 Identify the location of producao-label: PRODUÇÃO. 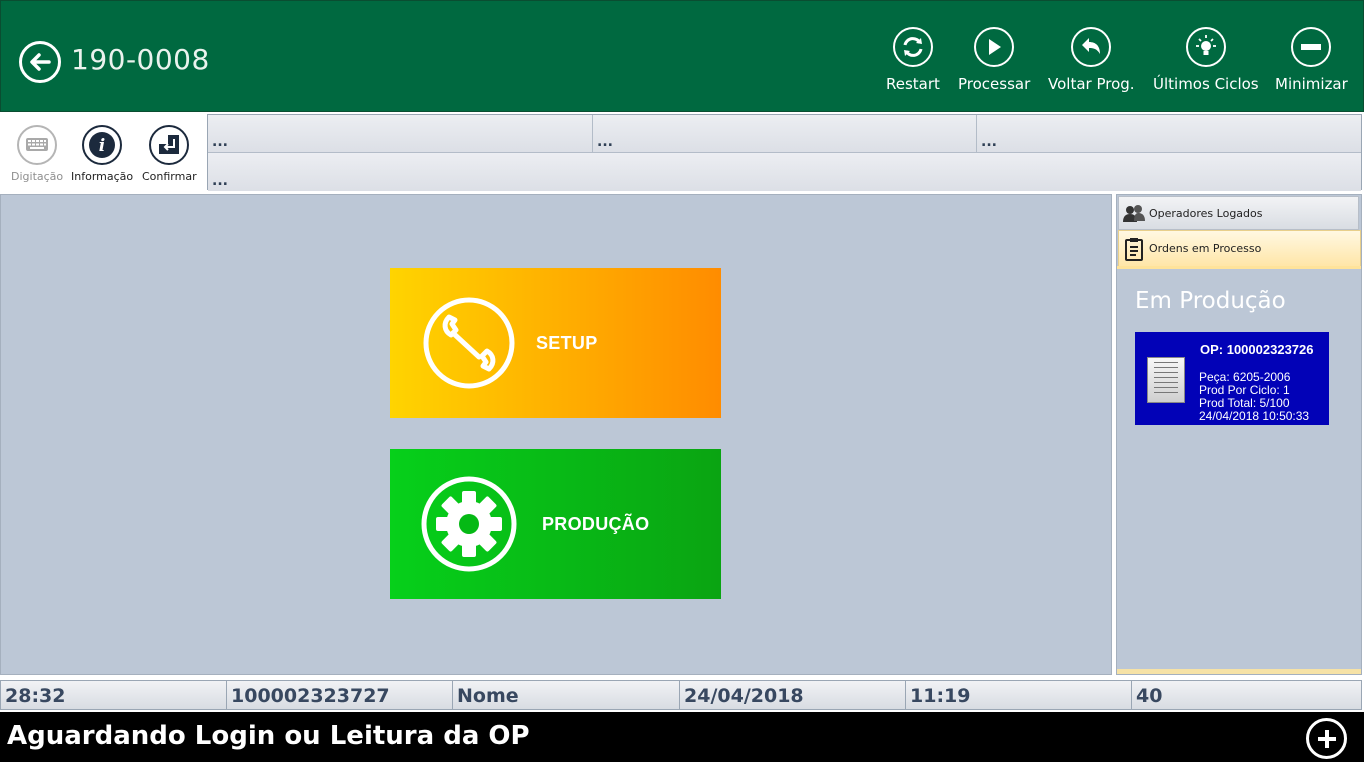
(596, 523).